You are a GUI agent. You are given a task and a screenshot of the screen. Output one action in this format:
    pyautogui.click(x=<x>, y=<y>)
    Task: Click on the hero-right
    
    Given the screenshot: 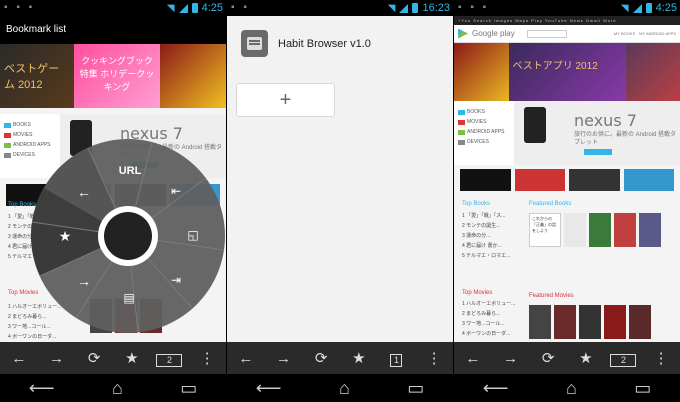 What is the action you would take?
    pyautogui.click(x=652, y=75)
    